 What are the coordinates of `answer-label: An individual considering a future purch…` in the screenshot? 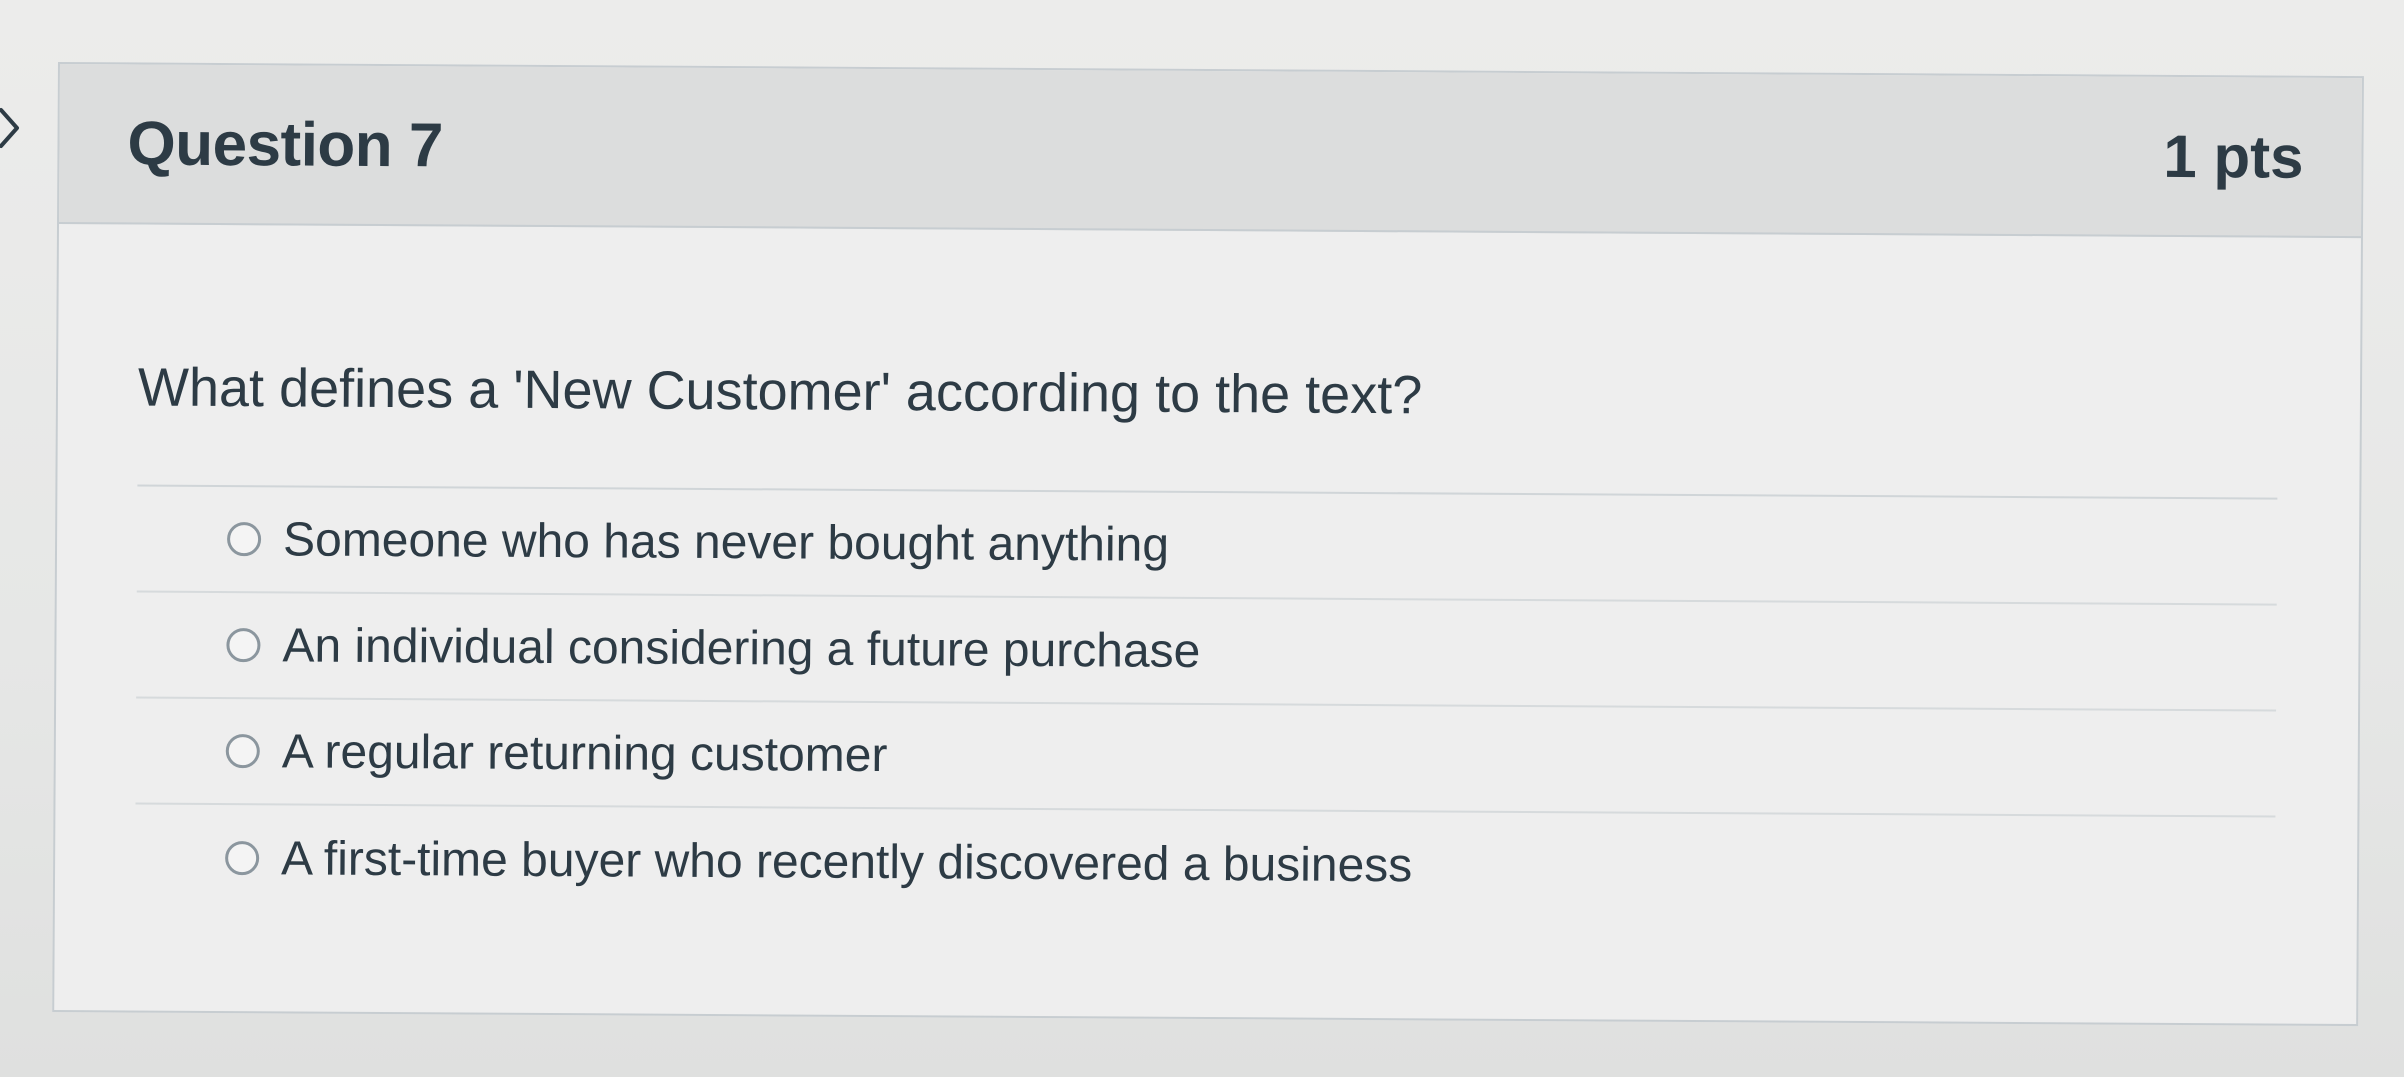 It's located at (741, 648).